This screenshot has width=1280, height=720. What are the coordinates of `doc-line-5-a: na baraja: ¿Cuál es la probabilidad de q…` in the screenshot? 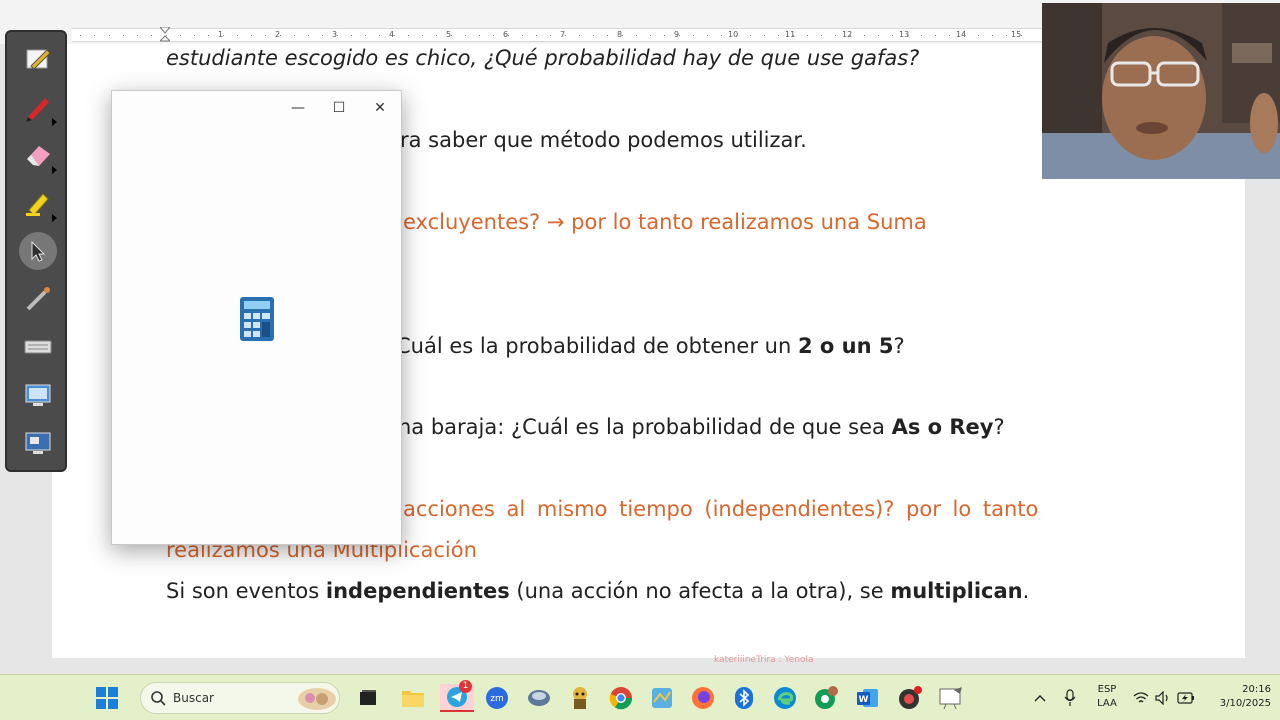 It's located at (645, 427).